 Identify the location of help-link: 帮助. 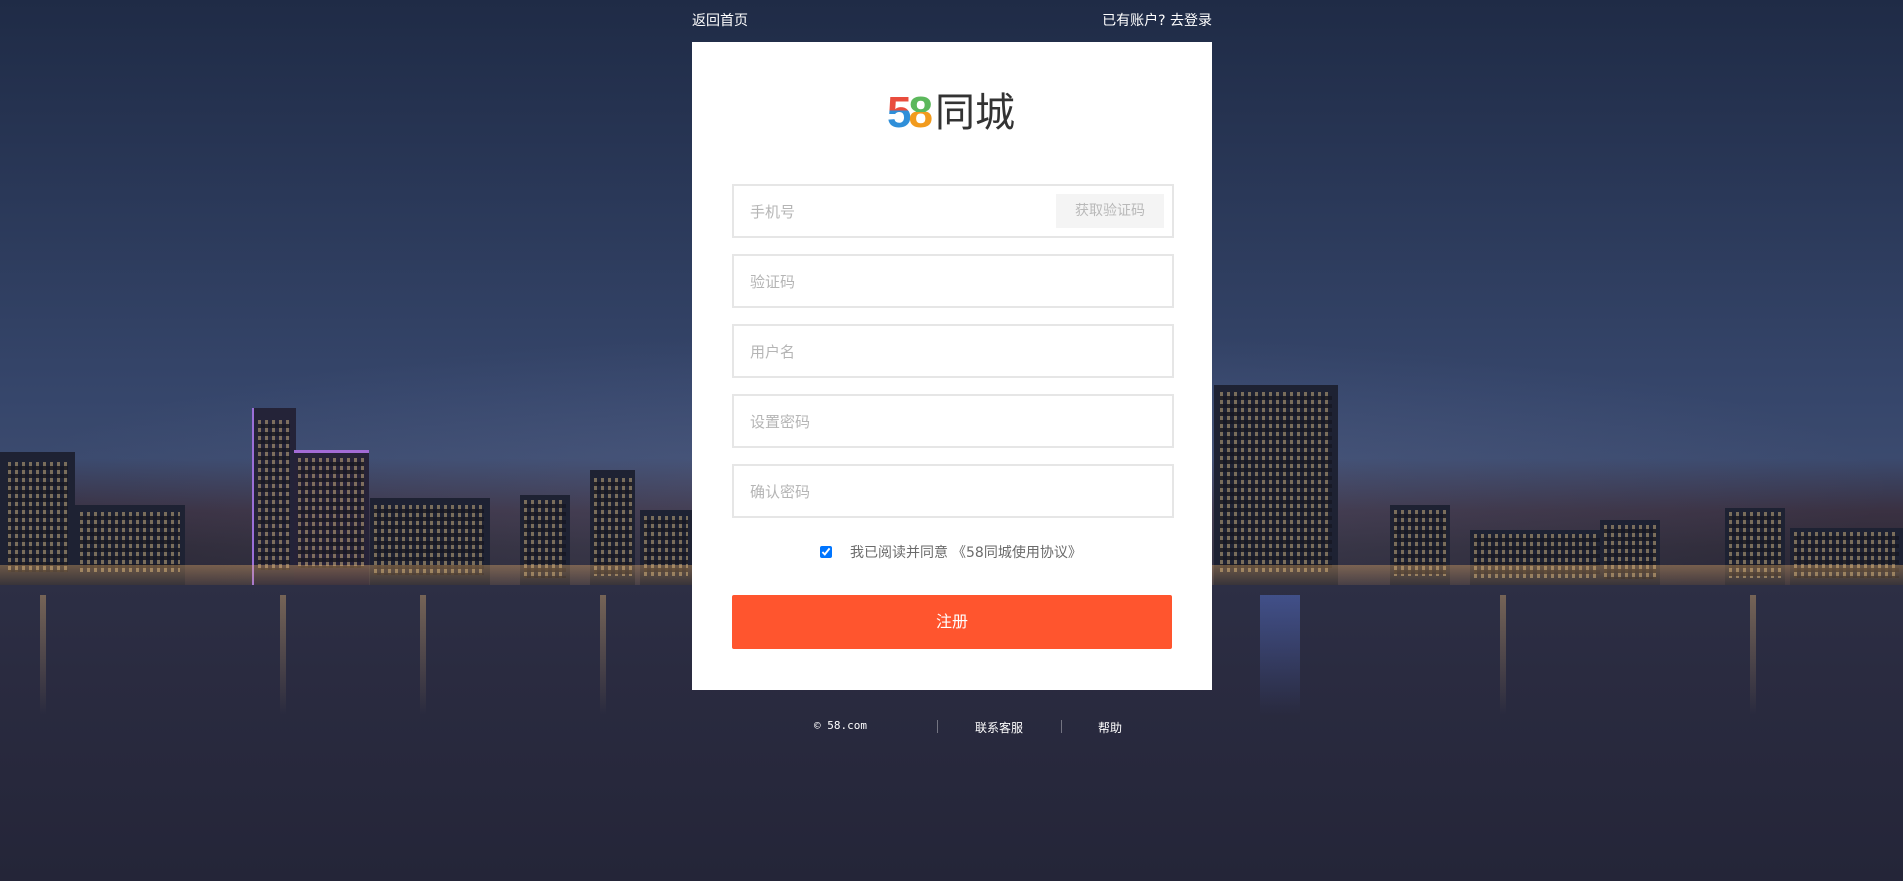
(1110, 727).